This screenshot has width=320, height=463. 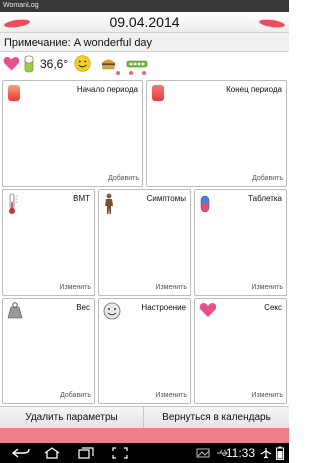 What do you see at coordinates (216, 417) in the screenshot?
I see `back-to-calendar-button: Вернуться в календарь` at bounding box center [216, 417].